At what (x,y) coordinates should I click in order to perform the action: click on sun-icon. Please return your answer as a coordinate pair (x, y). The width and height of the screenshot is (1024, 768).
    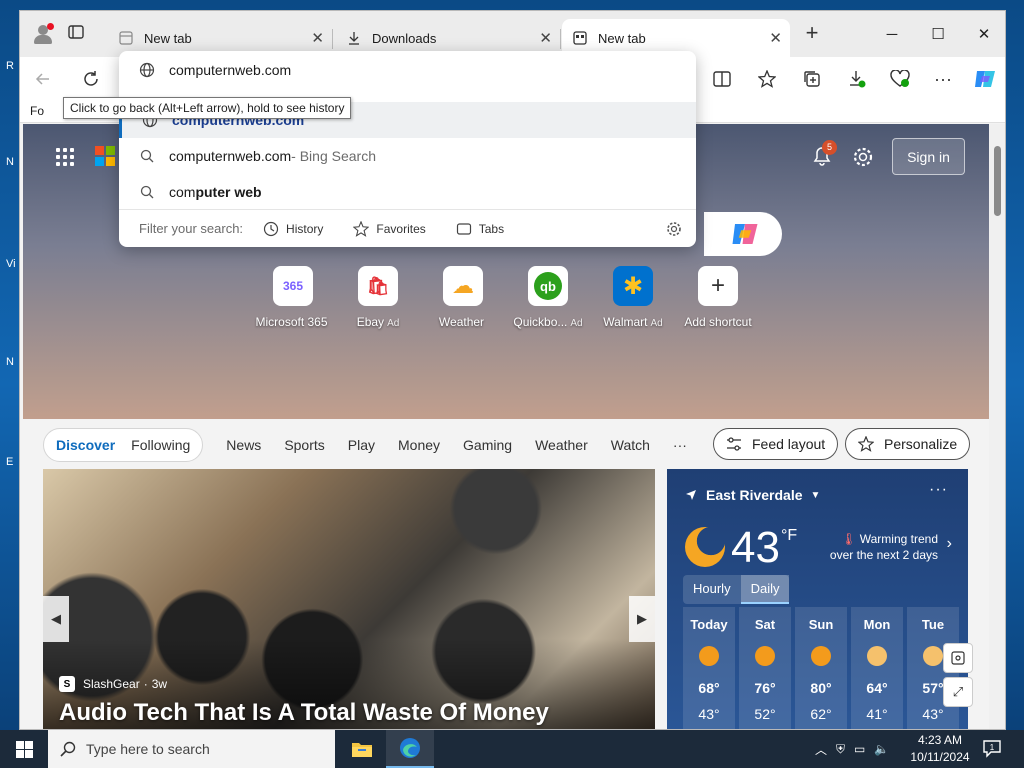
    Looking at the image, I should click on (765, 656).